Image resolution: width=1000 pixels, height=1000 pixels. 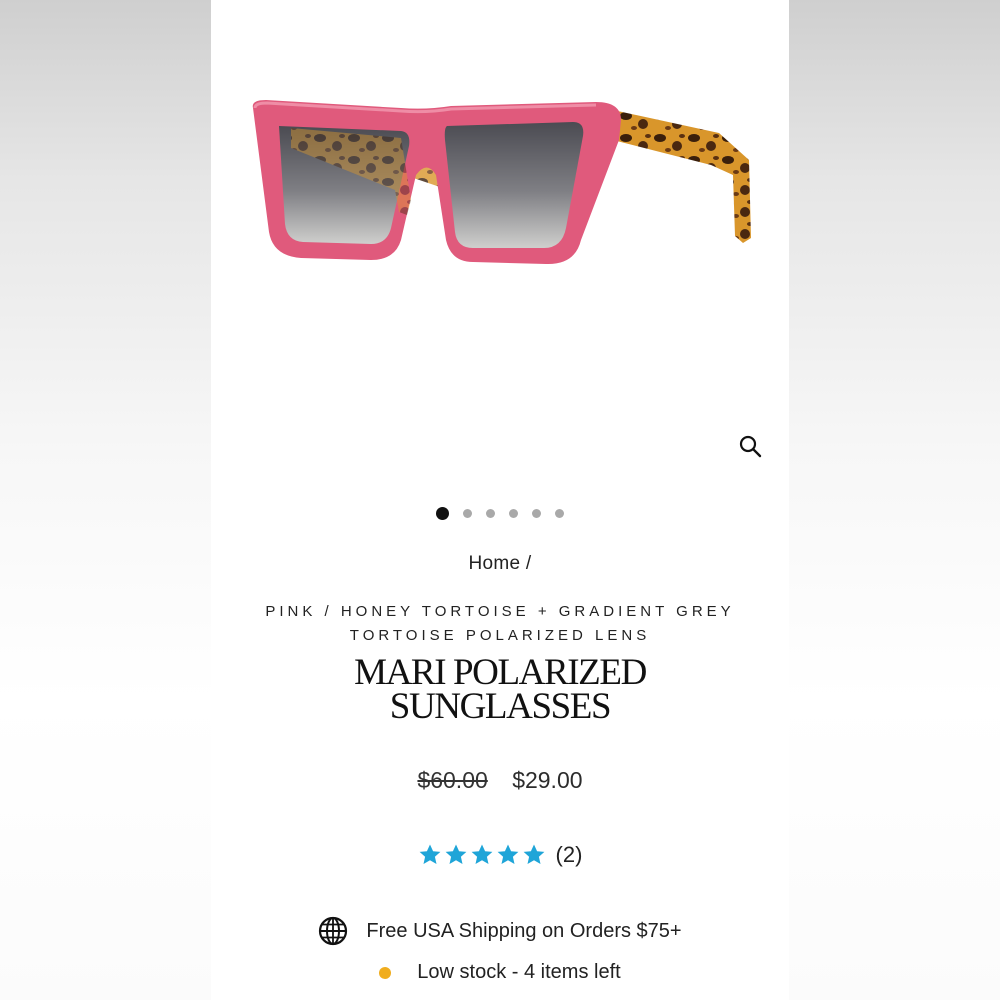 What do you see at coordinates (569, 855) in the screenshot?
I see `review-count: (2)` at bounding box center [569, 855].